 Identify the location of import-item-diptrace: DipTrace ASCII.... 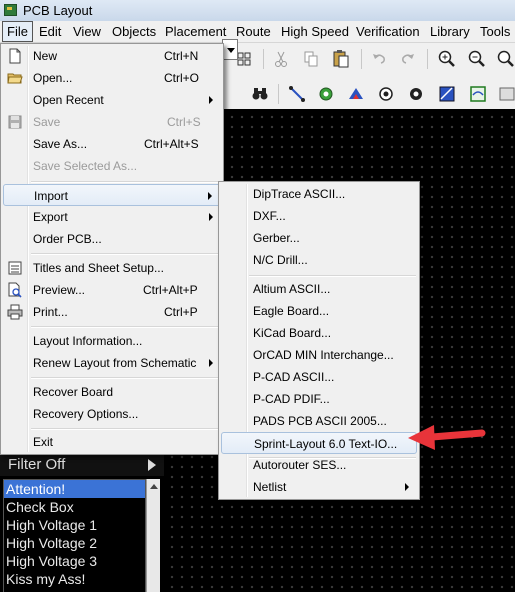
(319, 194).